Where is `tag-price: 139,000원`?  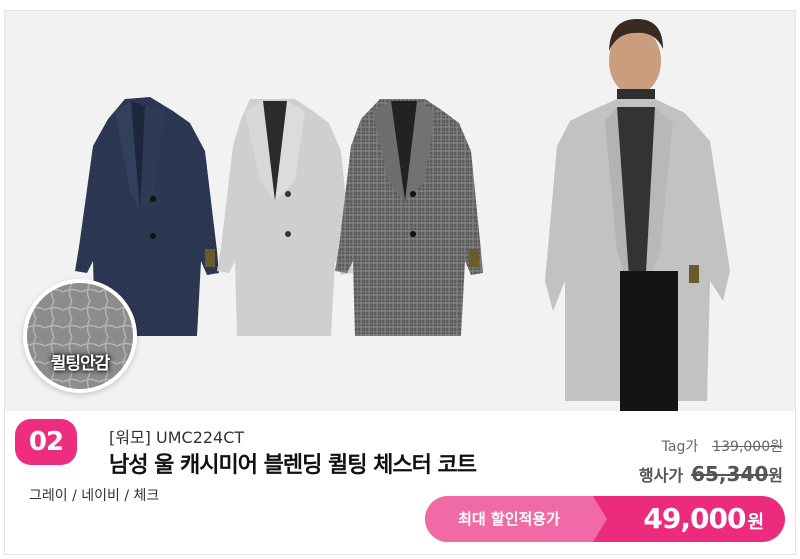 tag-price: 139,000원 is located at coordinates (747, 447).